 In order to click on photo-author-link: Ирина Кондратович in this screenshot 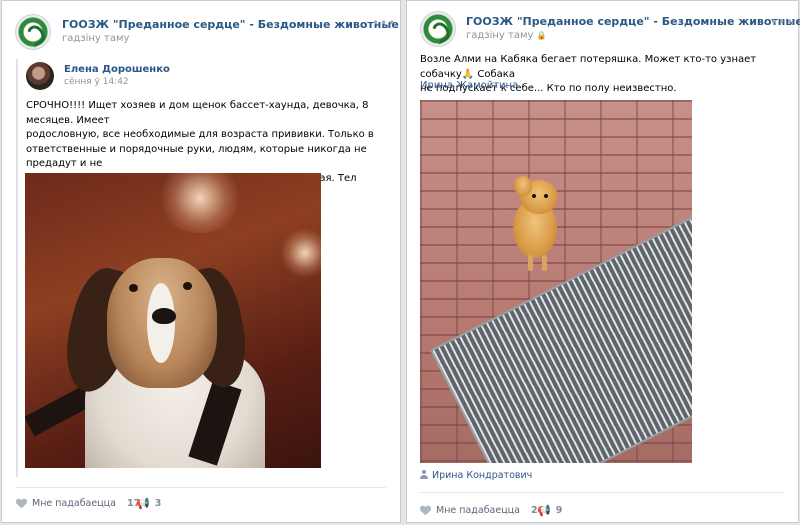, I will do `click(476, 475)`.